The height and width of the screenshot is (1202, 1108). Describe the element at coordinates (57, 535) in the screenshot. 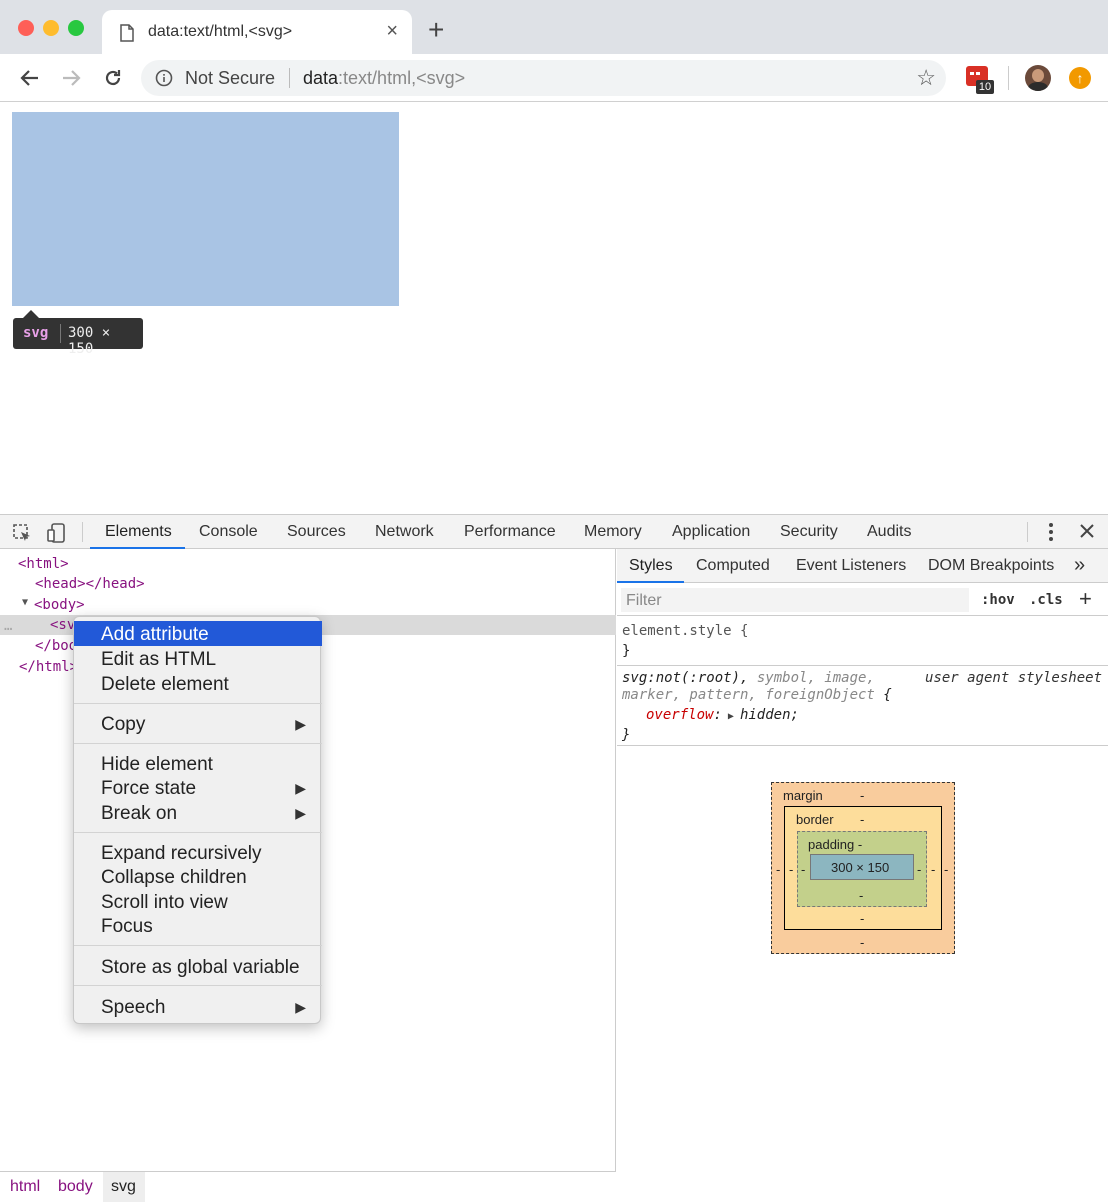

I see `device-toolbar-icon` at that location.